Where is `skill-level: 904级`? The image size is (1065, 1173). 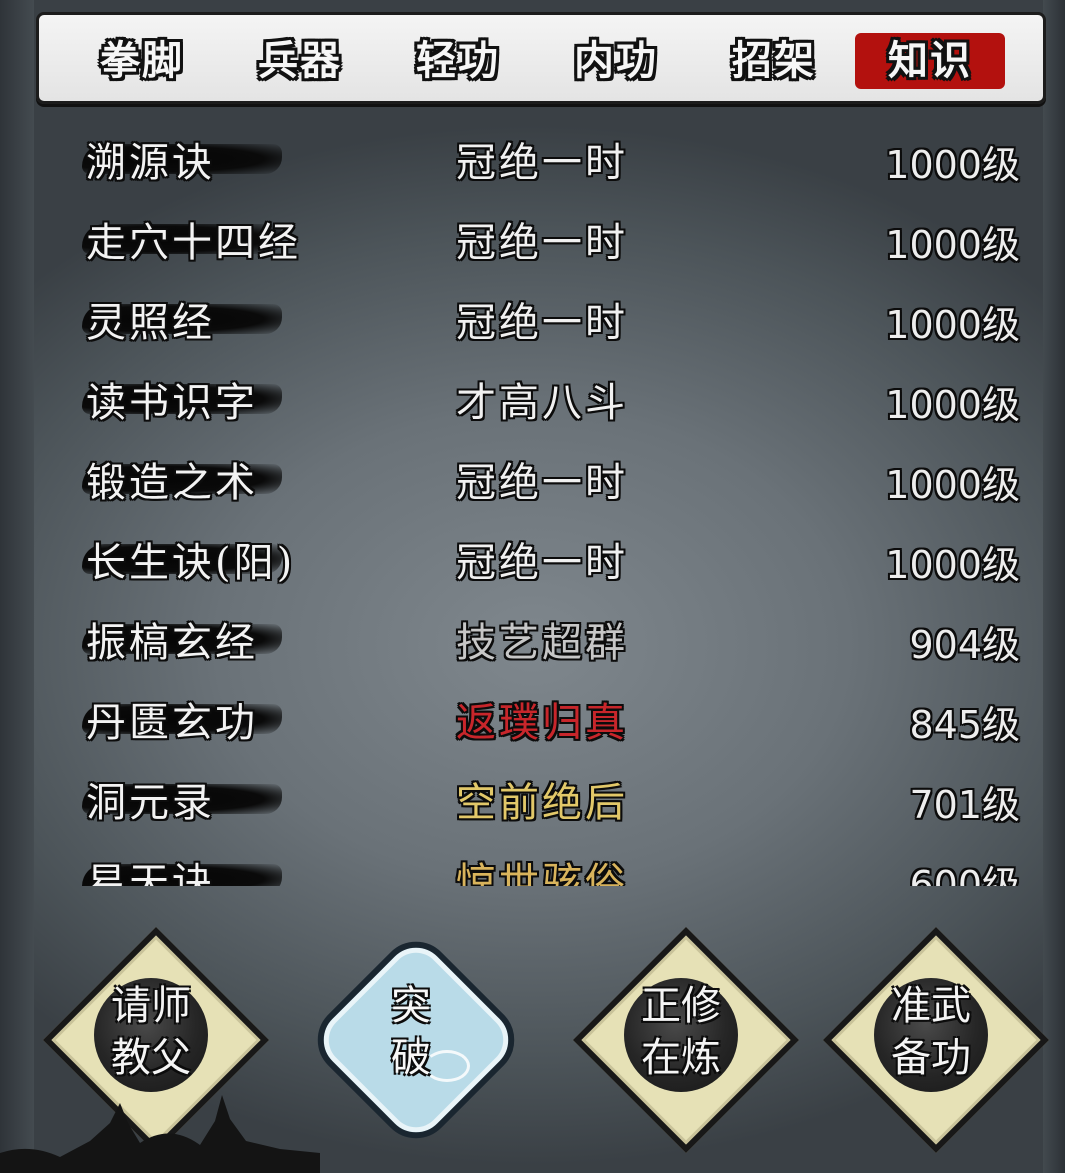 skill-level: 904级 is located at coordinates (964, 645).